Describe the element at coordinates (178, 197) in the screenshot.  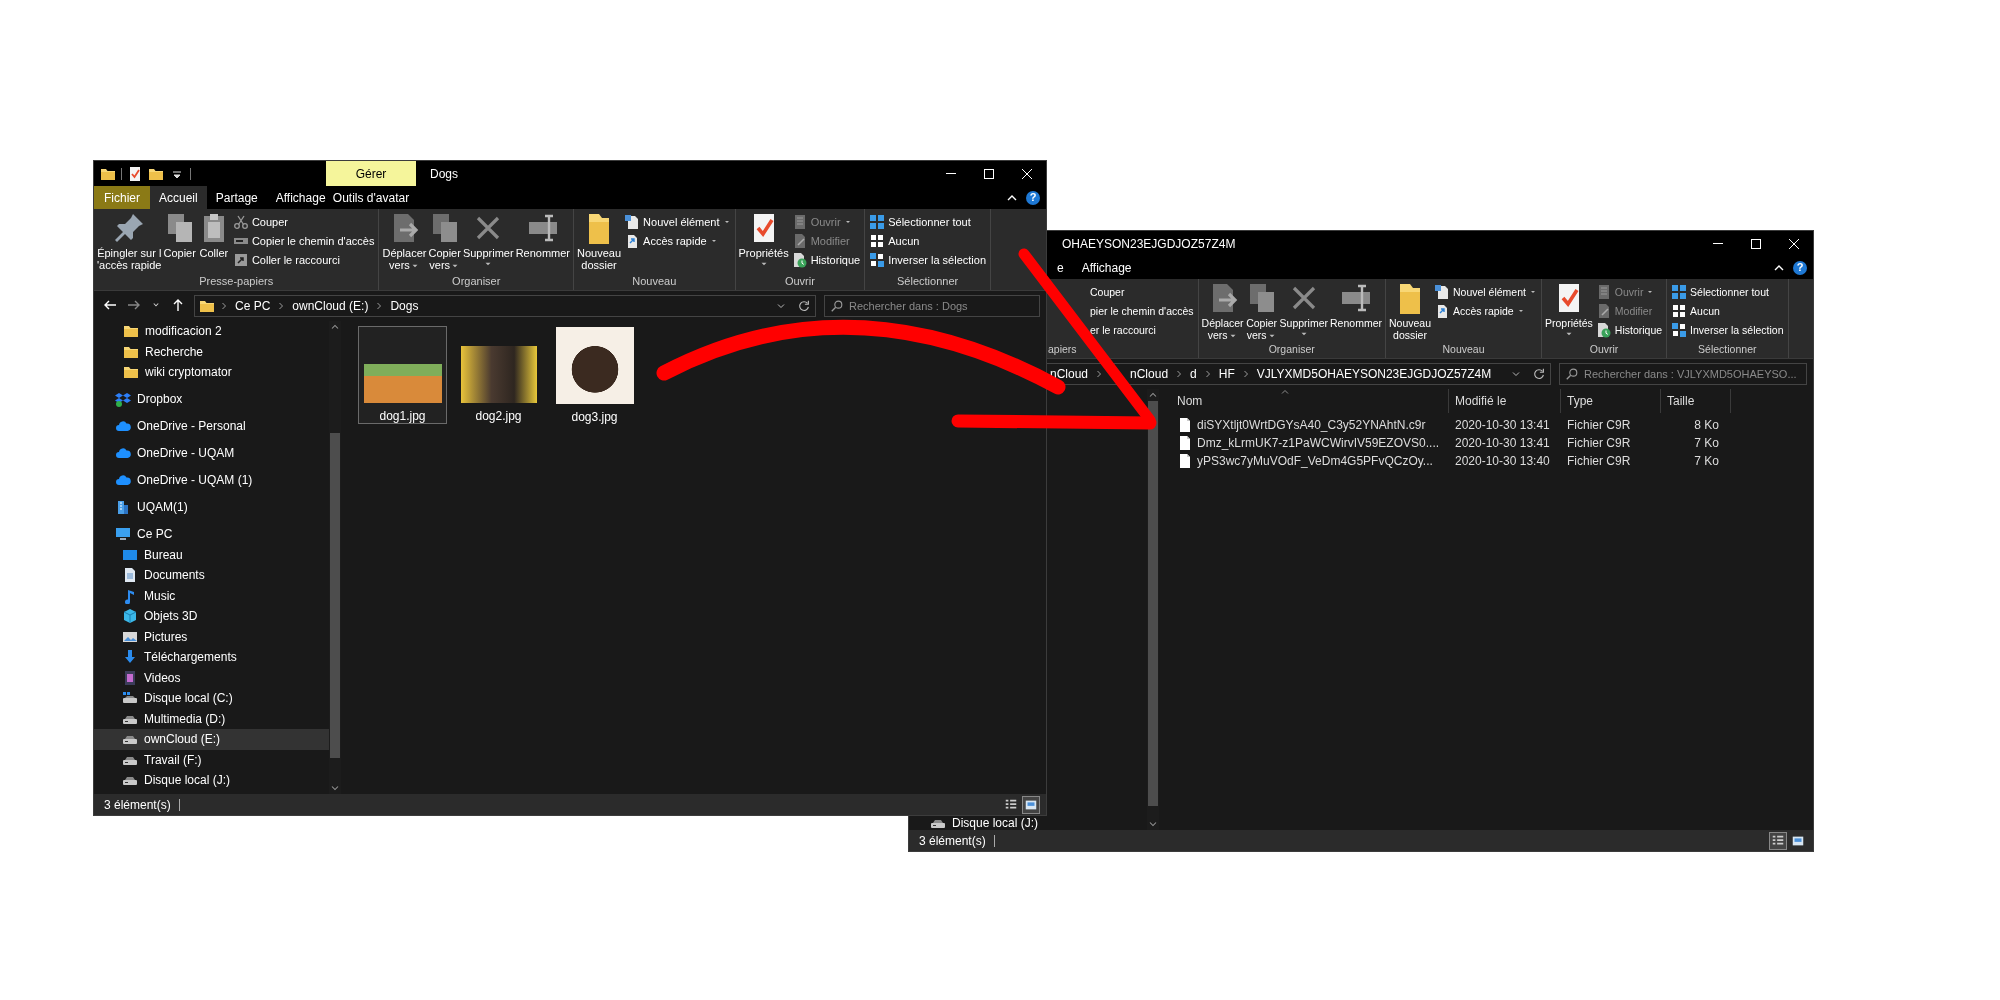
I see `ribbon-tab: Accueil` at that location.